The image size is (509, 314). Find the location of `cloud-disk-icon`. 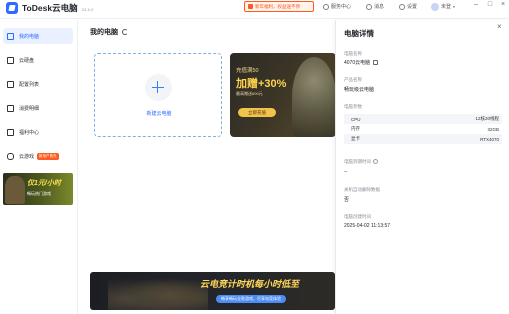

cloud-disk-icon is located at coordinates (10, 60).